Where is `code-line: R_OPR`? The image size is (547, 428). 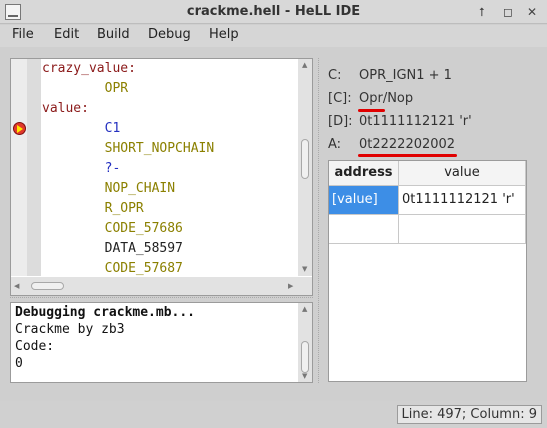 code-line: R_OPR is located at coordinates (93, 208).